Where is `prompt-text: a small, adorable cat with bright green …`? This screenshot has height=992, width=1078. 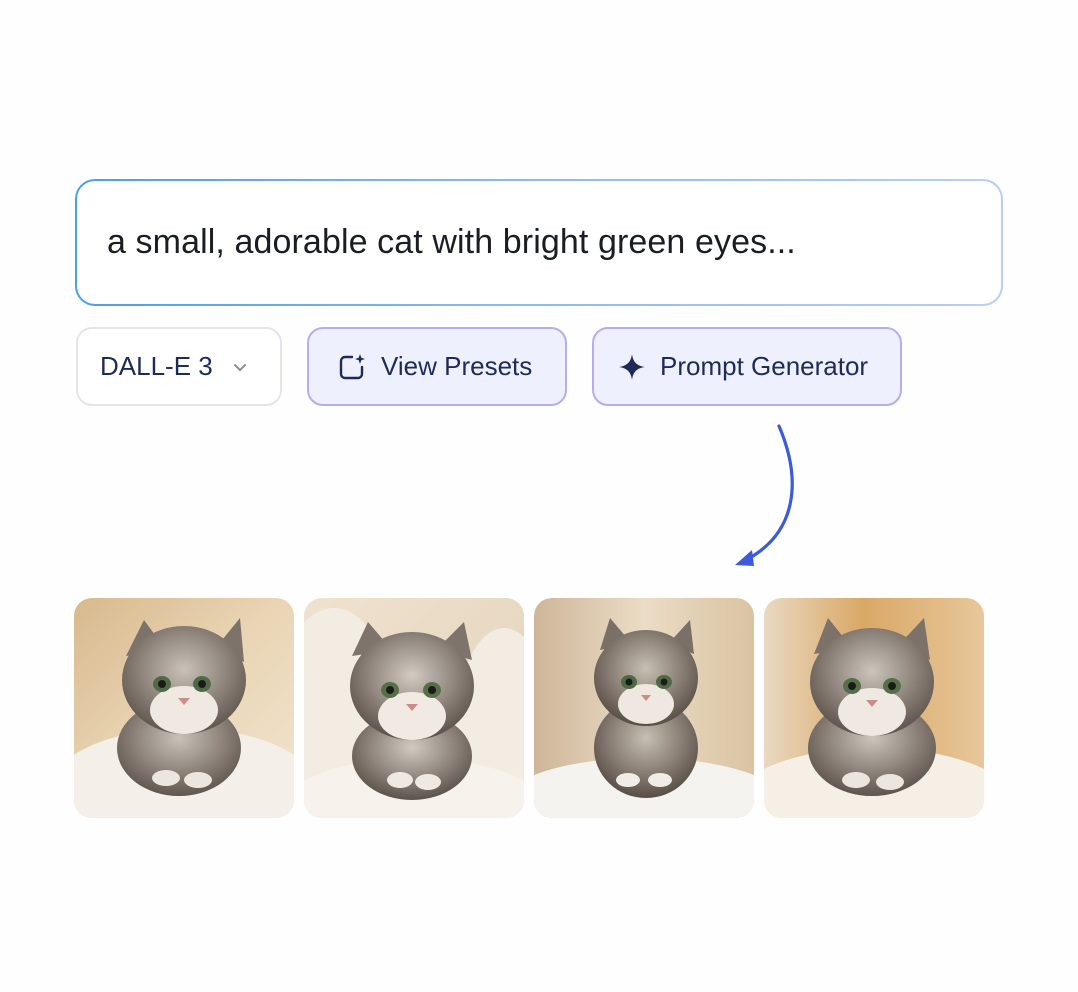 prompt-text: a small, adorable cat with bright green … is located at coordinates (451, 242).